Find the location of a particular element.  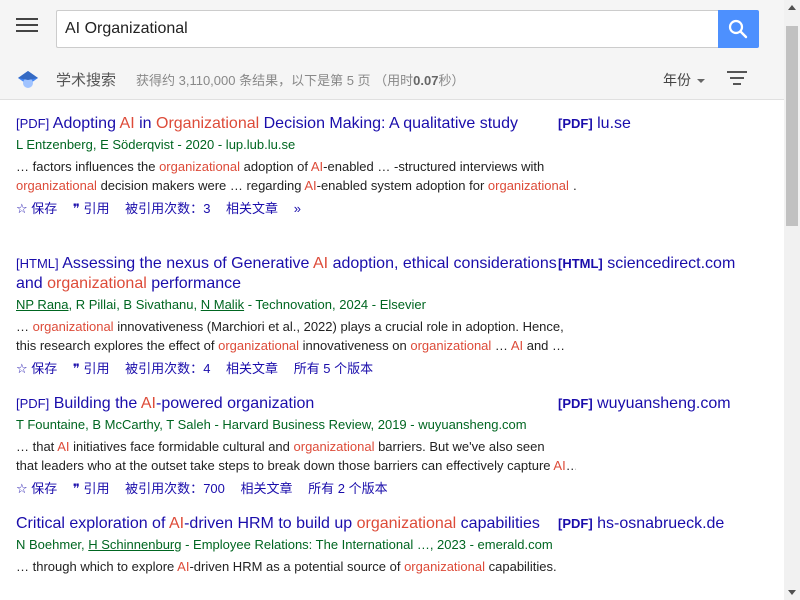

scholar-logo-icon is located at coordinates (28, 79).